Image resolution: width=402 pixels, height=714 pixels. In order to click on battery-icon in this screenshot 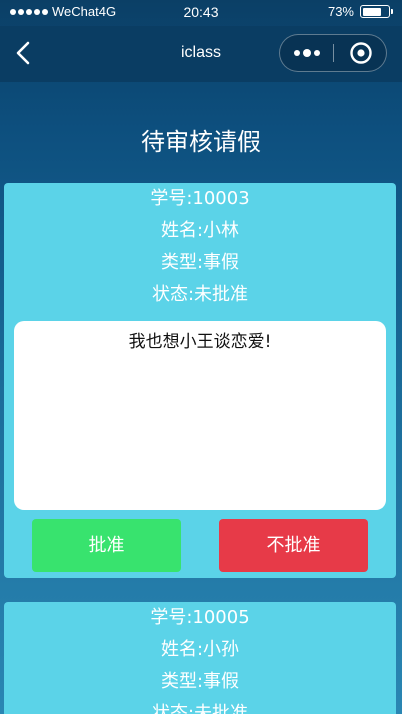, I will do `click(376, 11)`.